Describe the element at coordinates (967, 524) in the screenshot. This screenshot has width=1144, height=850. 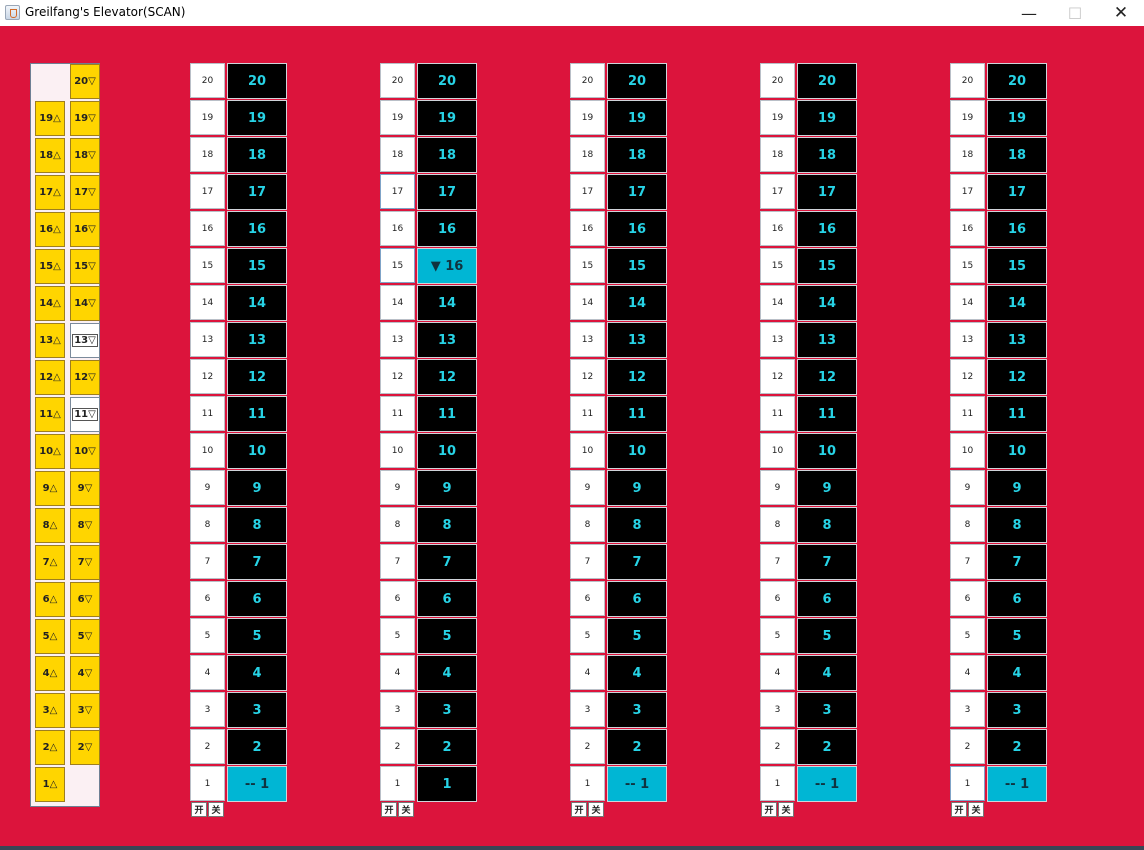
I see `elevator-5-floor-button-8: 8` at that location.